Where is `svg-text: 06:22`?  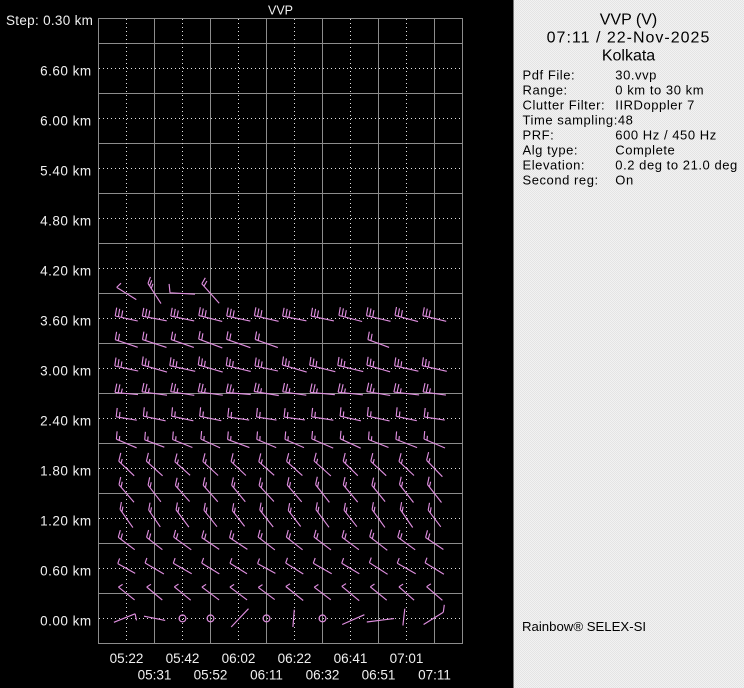 svg-text: 06:22 is located at coordinates (295, 658).